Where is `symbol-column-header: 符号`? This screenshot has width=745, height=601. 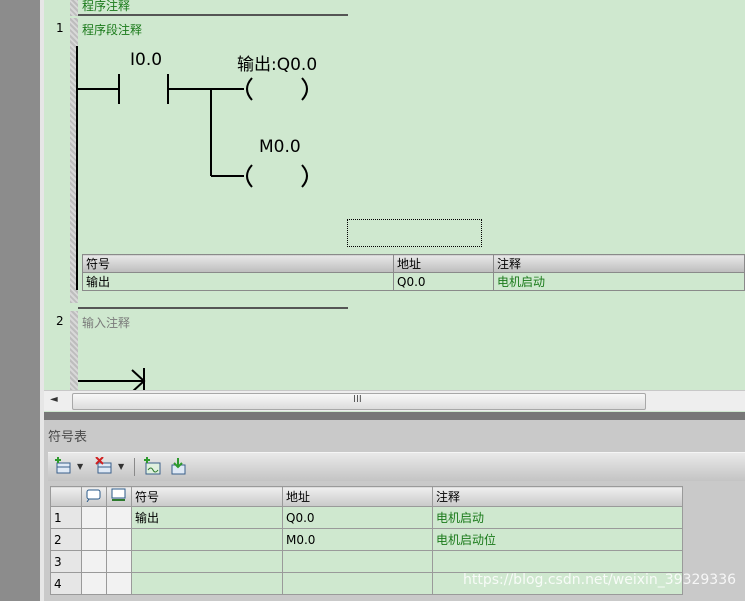
symbol-column-header: 符号 is located at coordinates (207, 496).